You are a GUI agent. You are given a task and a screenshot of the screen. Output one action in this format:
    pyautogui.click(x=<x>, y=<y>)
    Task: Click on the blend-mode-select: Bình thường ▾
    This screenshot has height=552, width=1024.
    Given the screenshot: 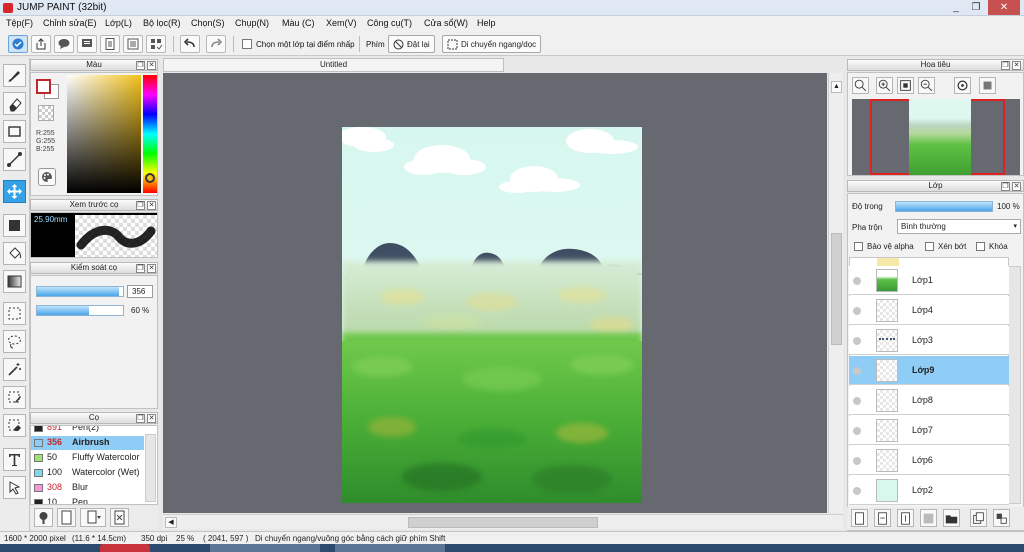 What is the action you would take?
    pyautogui.click(x=959, y=226)
    